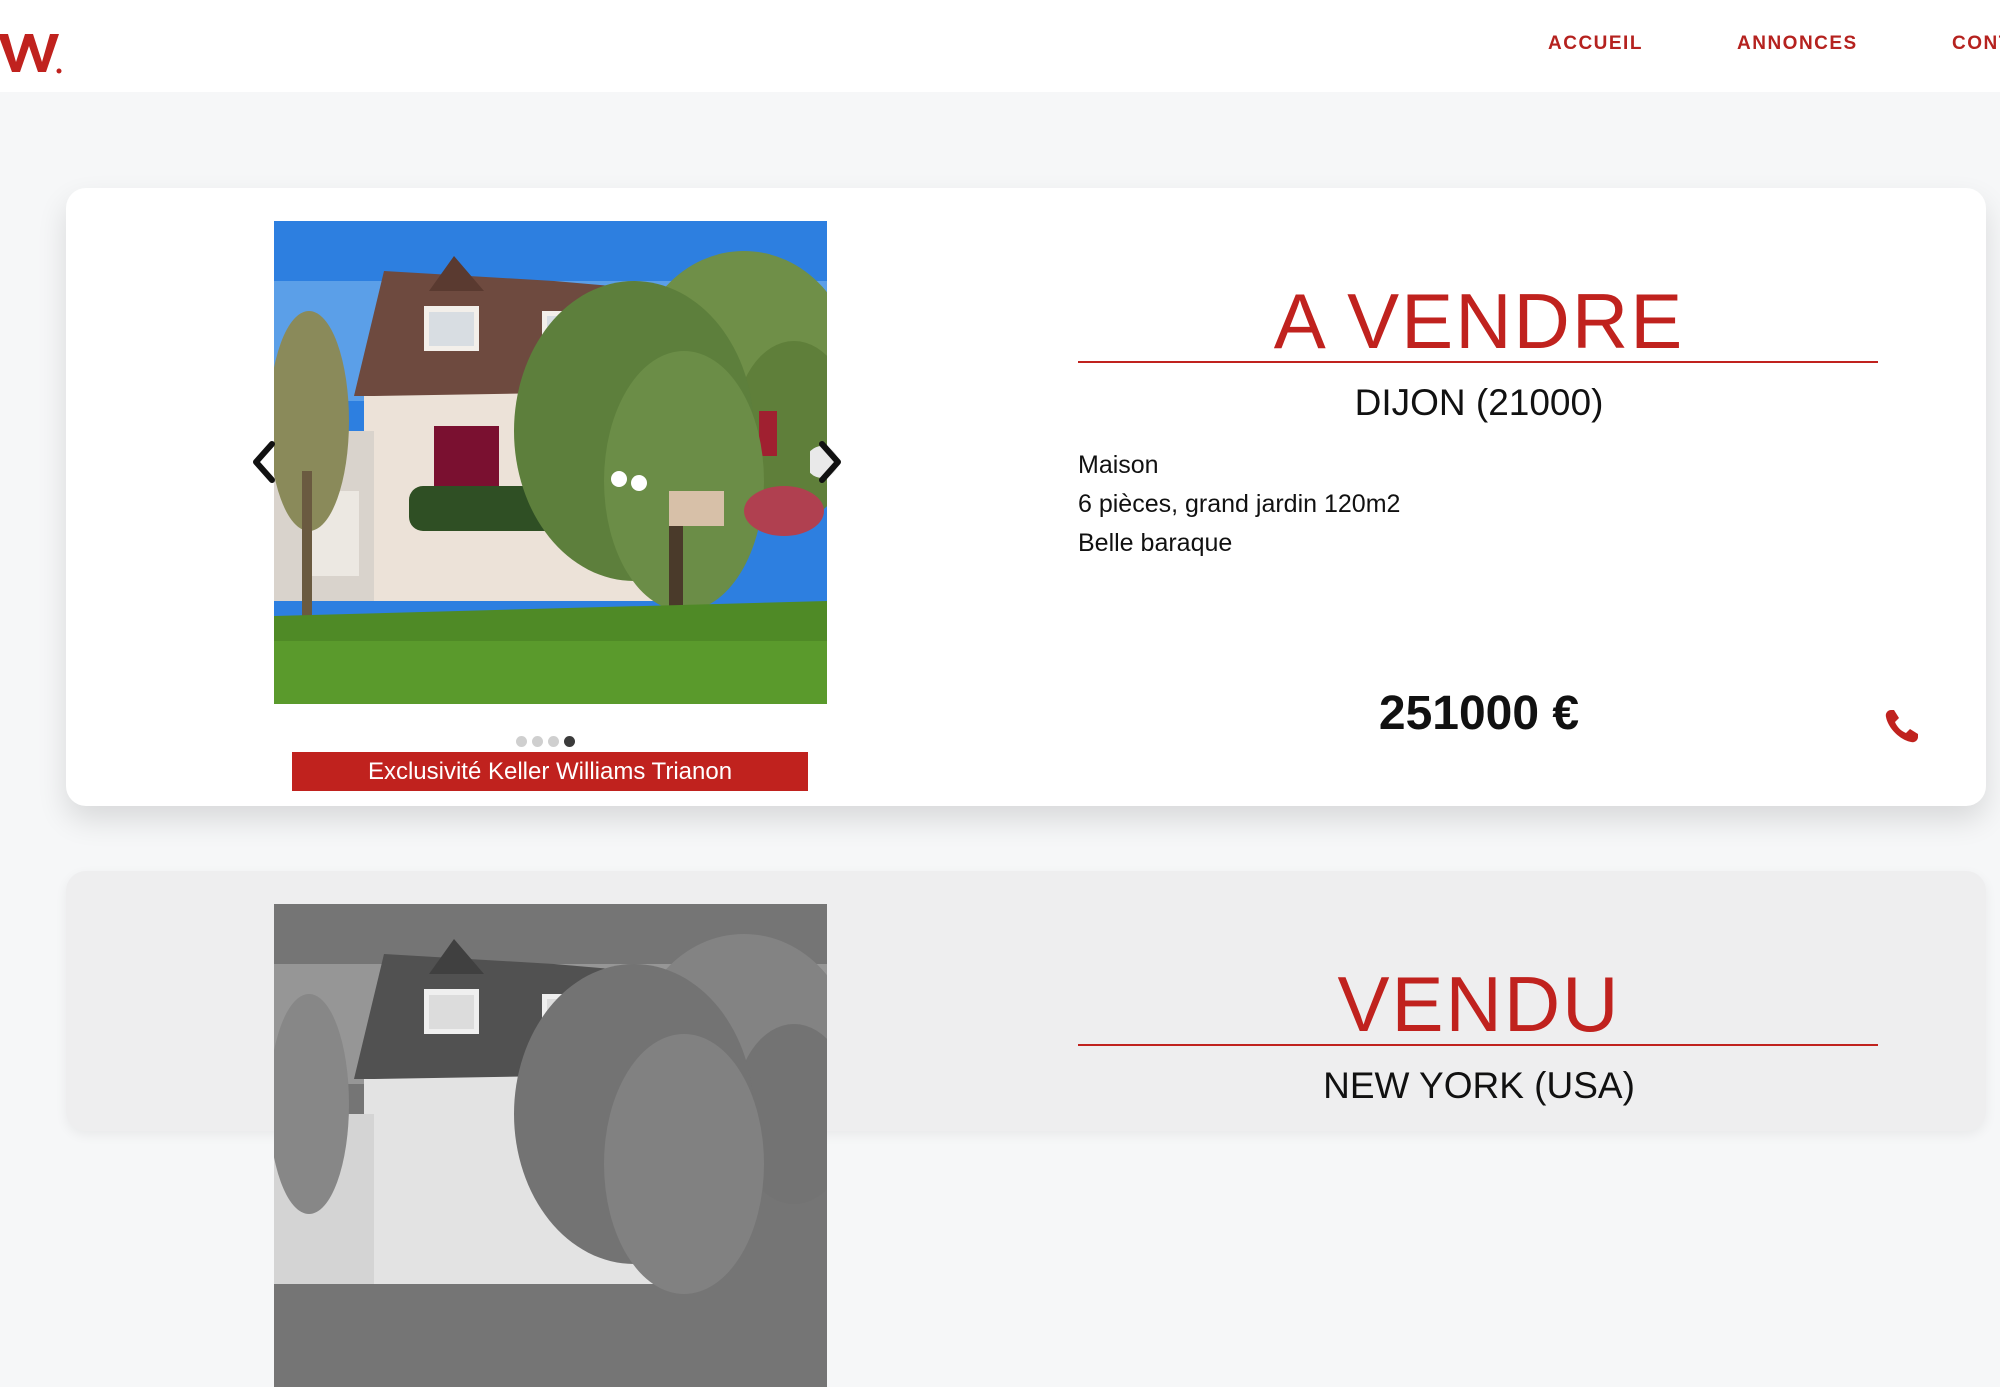 Image resolution: width=2000 pixels, height=1387 pixels. Describe the element at coordinates (1479, 321) in the screenshot. I see `listing-status: A VENDRE` at that location.